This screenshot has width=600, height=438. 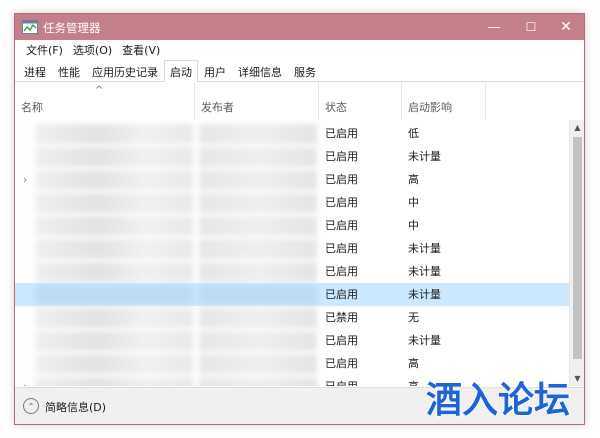 I want to click on table-row-selected: 已启用 未计量, so click(x=293, y=294).